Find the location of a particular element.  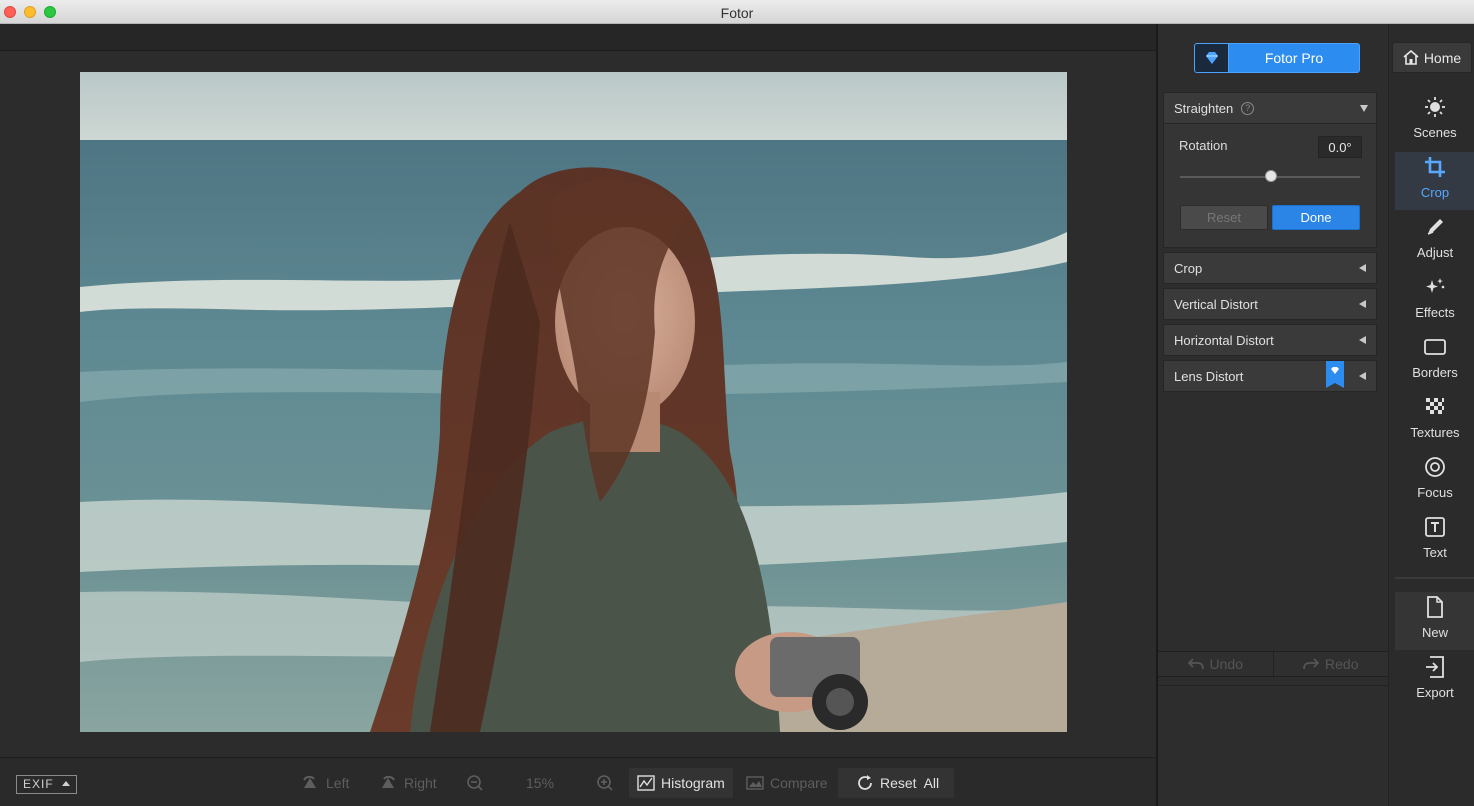

pencil-icon is located at coordinates (1435, 227).